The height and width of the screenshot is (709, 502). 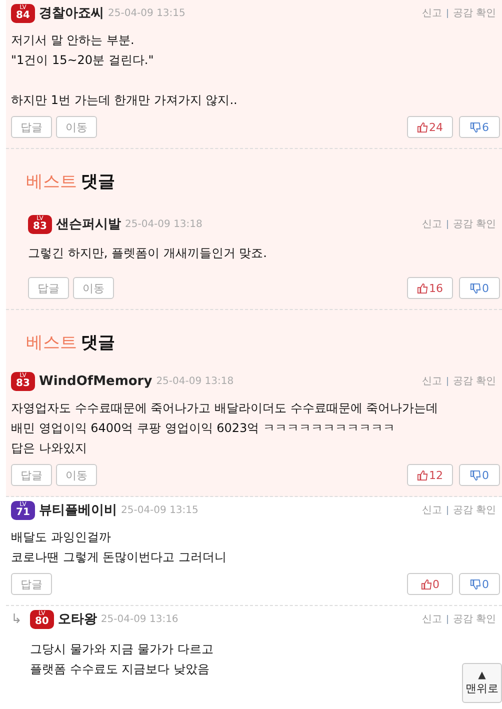 I want to click on upvote-button: 0, so click(x=430, y=584).